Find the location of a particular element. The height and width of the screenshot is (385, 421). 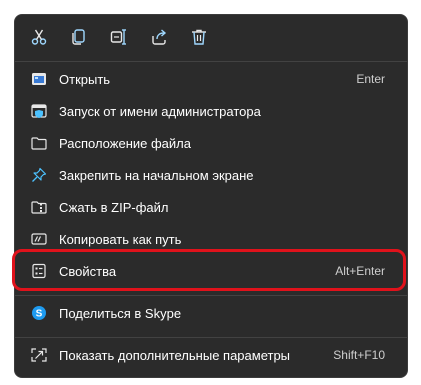

menu-item-shortcut: Enter is located at coordinates (370, 79).